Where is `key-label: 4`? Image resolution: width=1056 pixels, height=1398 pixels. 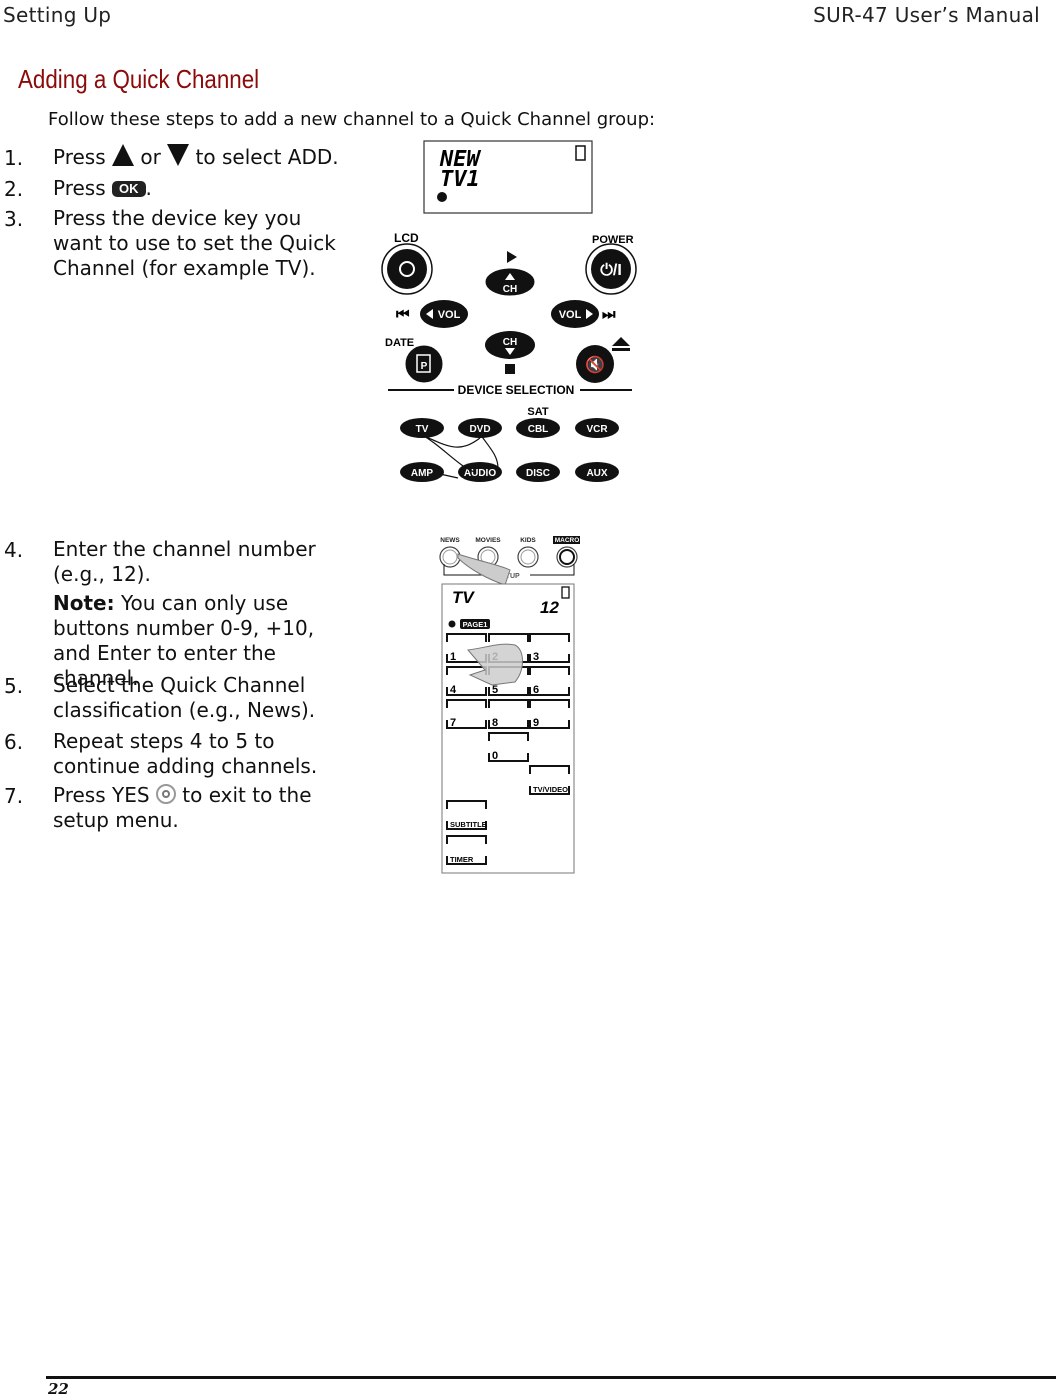 key-label: 4 is located at coordinates (453, 690).